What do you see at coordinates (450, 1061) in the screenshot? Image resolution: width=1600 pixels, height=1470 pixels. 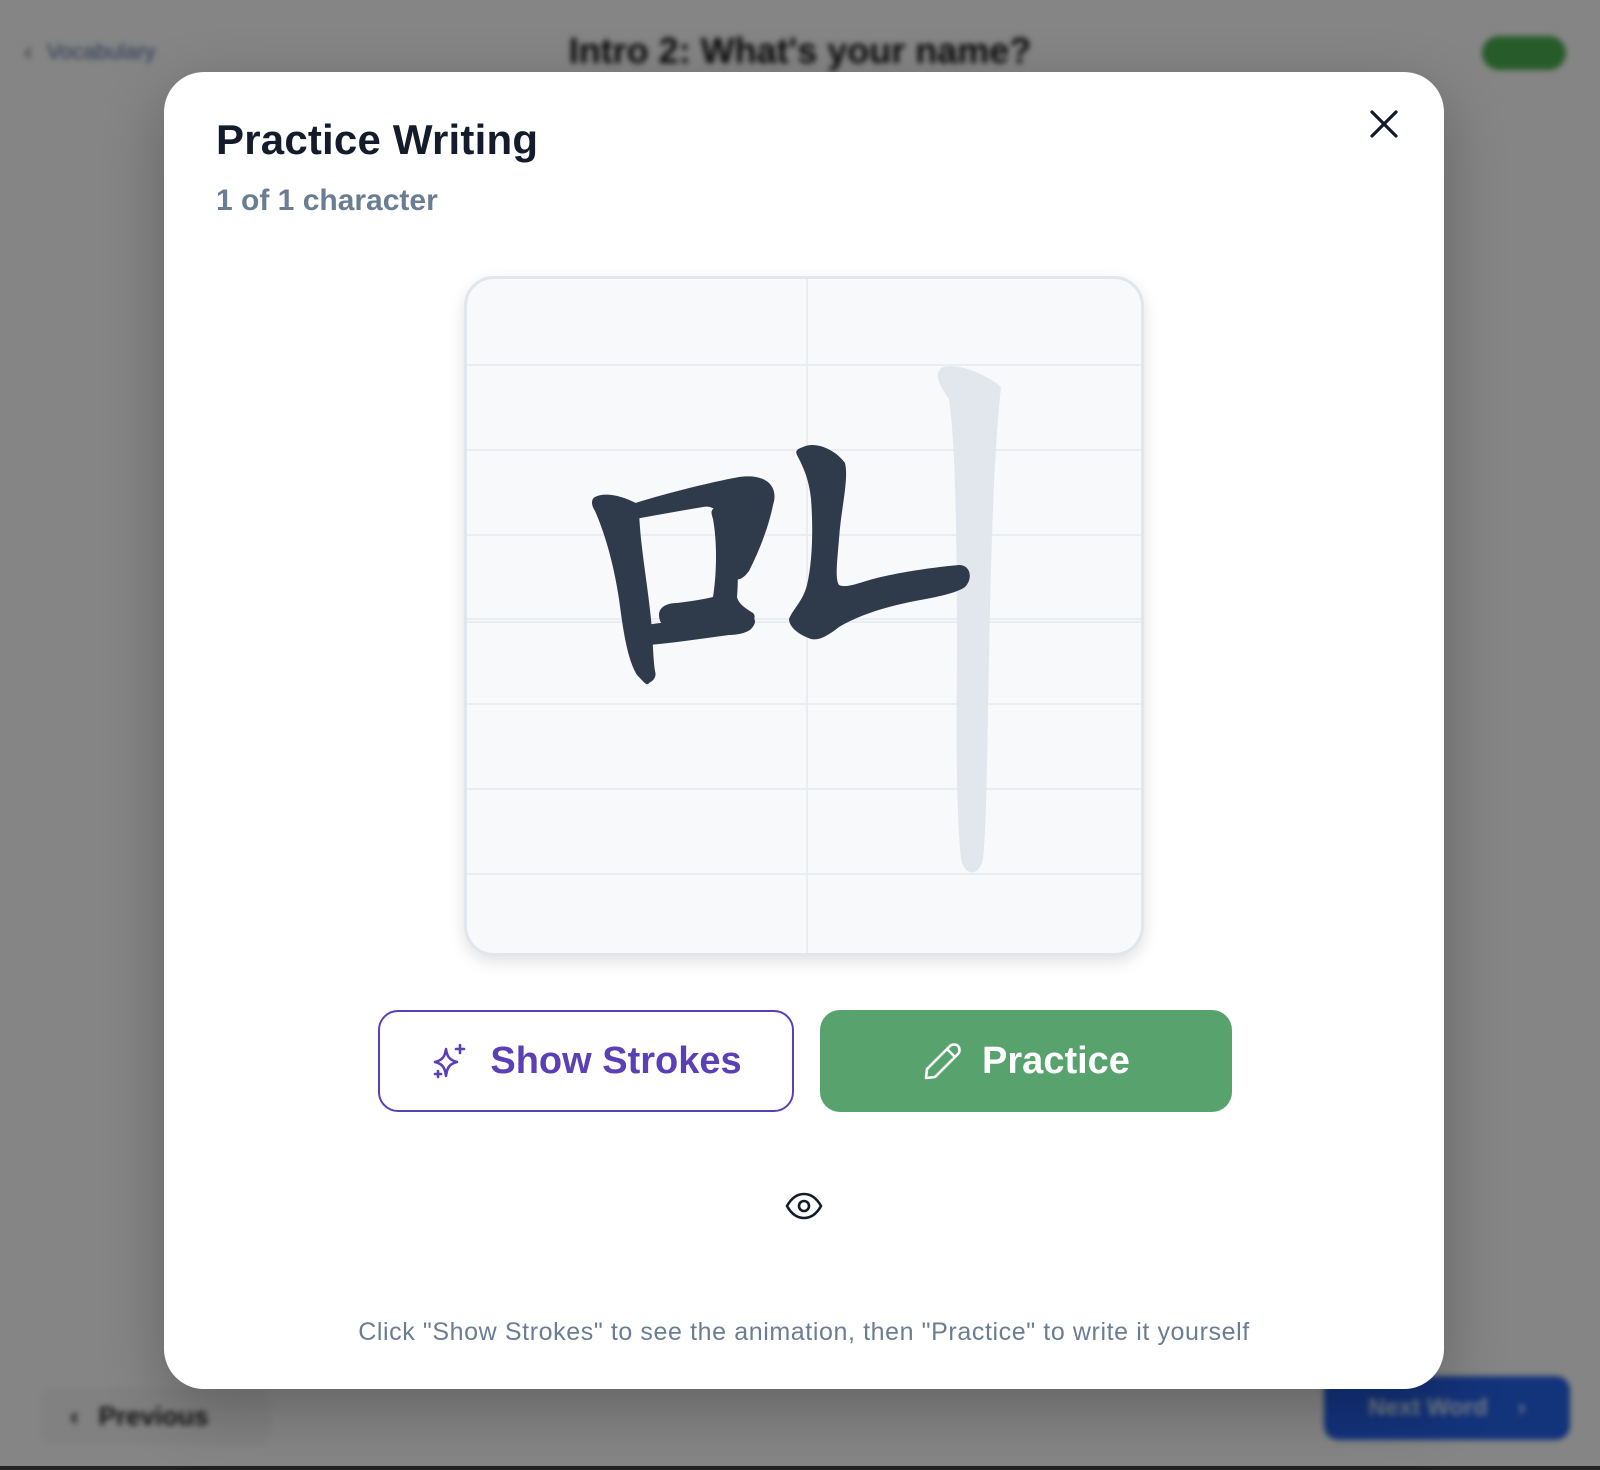 I see `sparkle-icon` at bounding box center [450, 1061].